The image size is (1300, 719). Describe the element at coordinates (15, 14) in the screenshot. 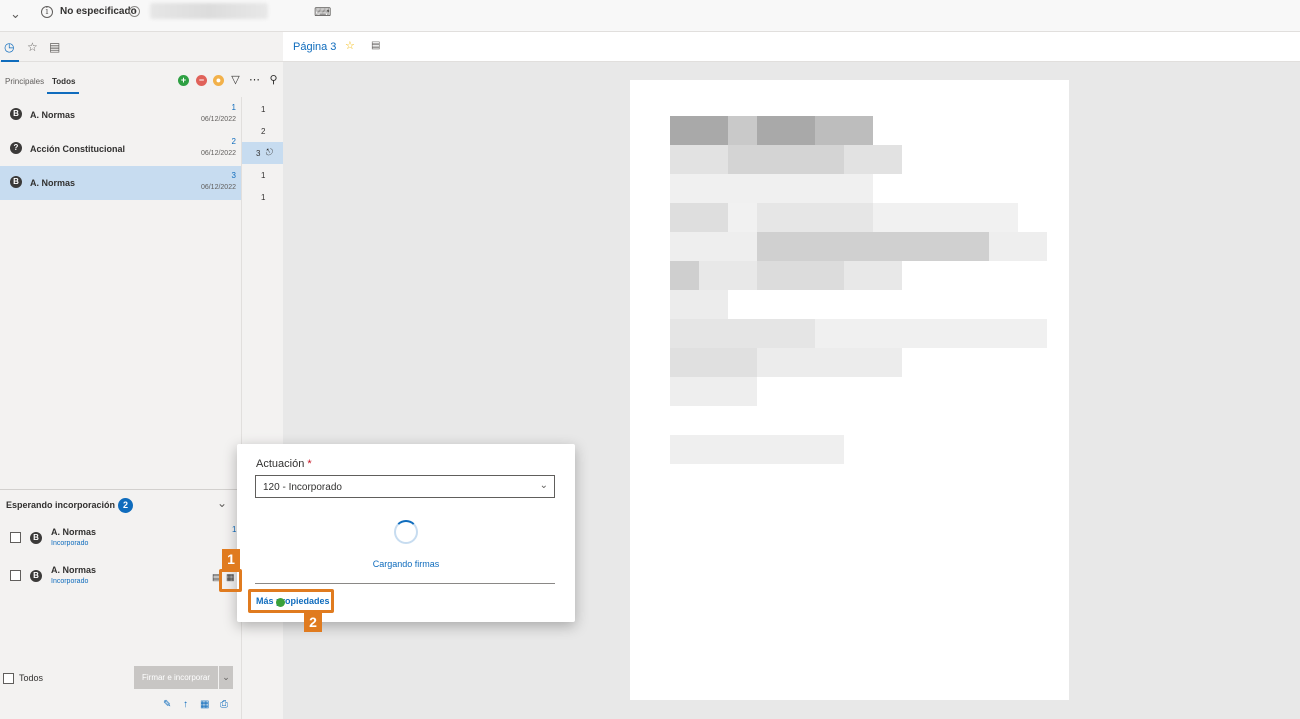

I see `collapse-icon: ⌄` at that location.